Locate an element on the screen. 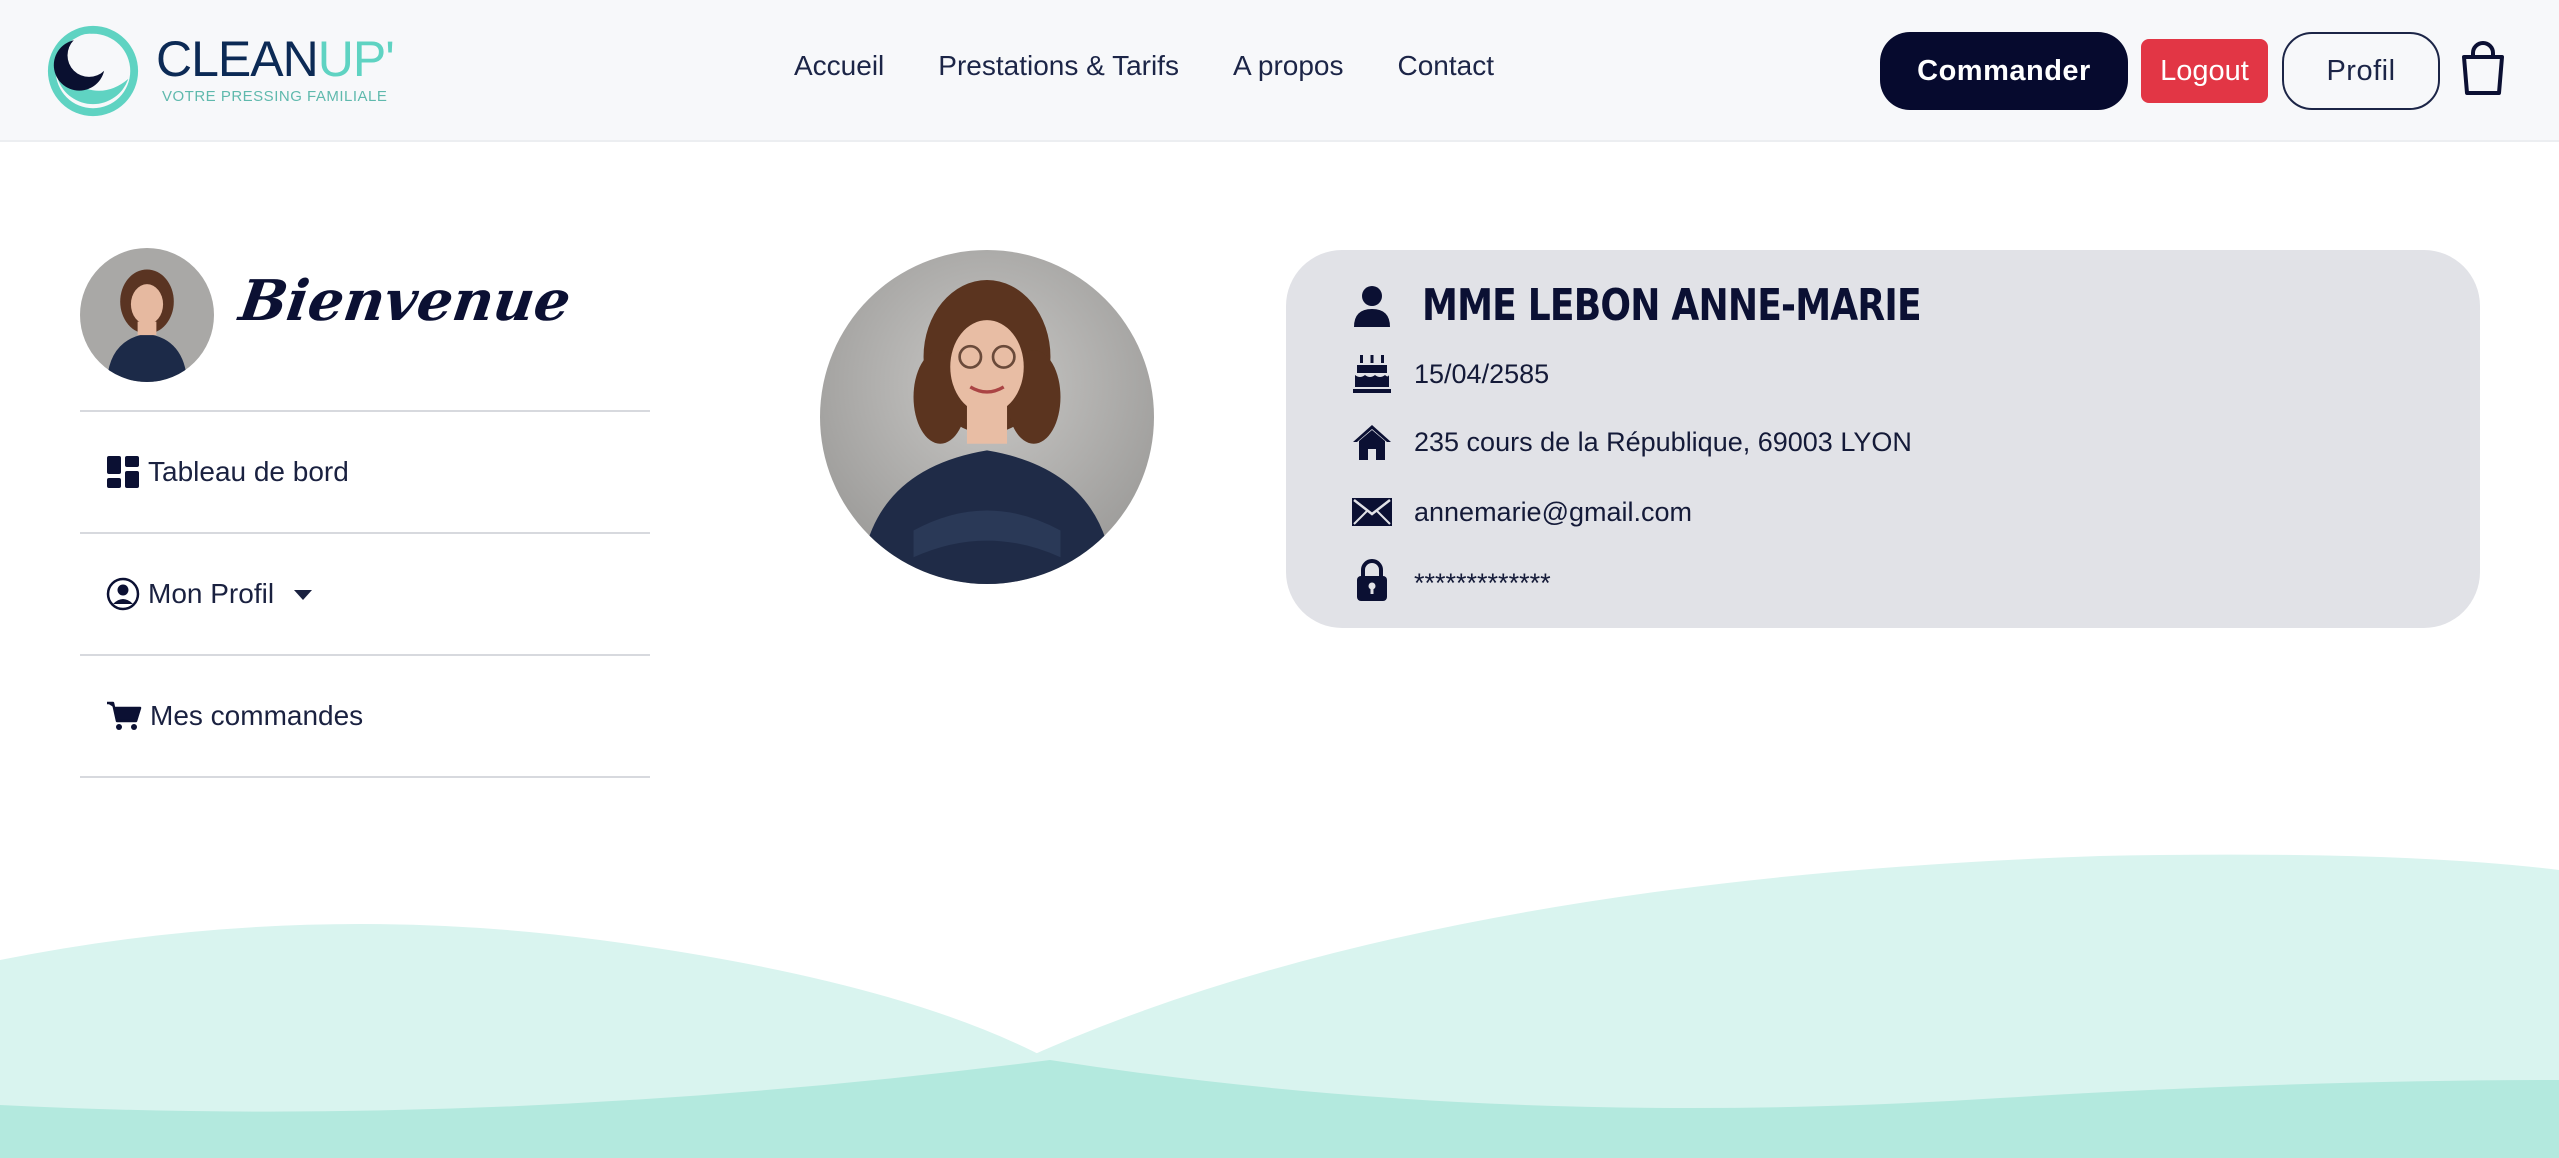 The width and height of the screenshot is (2559, 1158). address-row: 235 cours de la République, 69003 LYON is located at coordinates (1631, 442).